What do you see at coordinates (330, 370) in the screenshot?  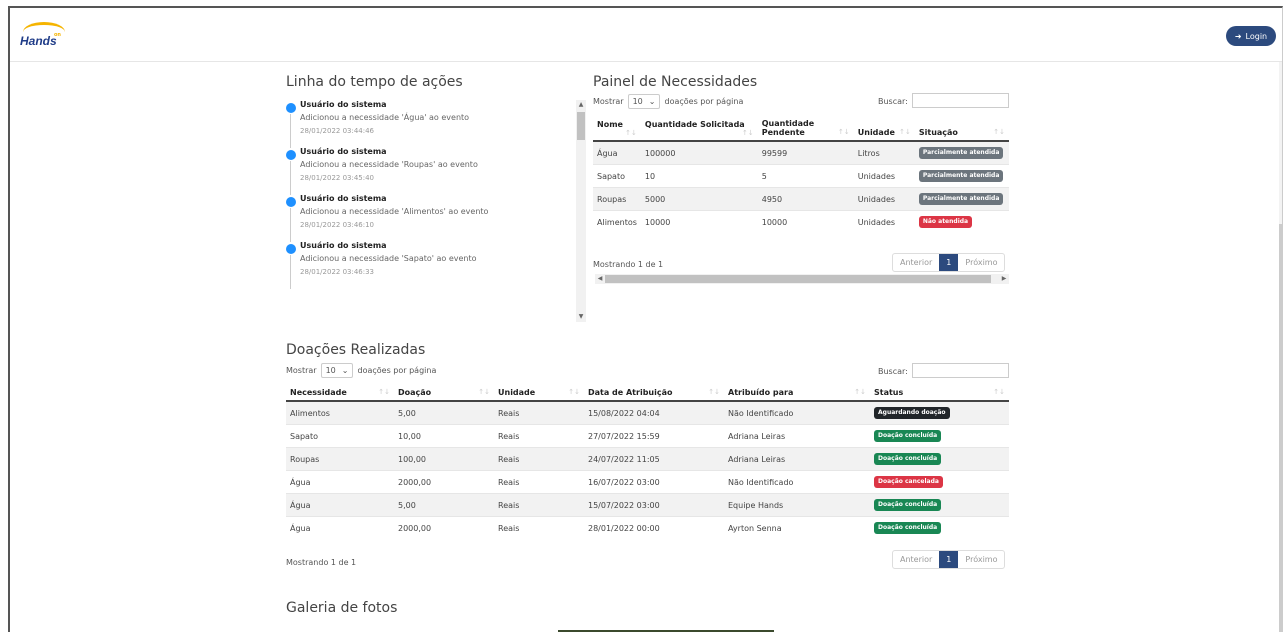 I see `donations-page-size-value: 10` at bounding box center [330, 370].